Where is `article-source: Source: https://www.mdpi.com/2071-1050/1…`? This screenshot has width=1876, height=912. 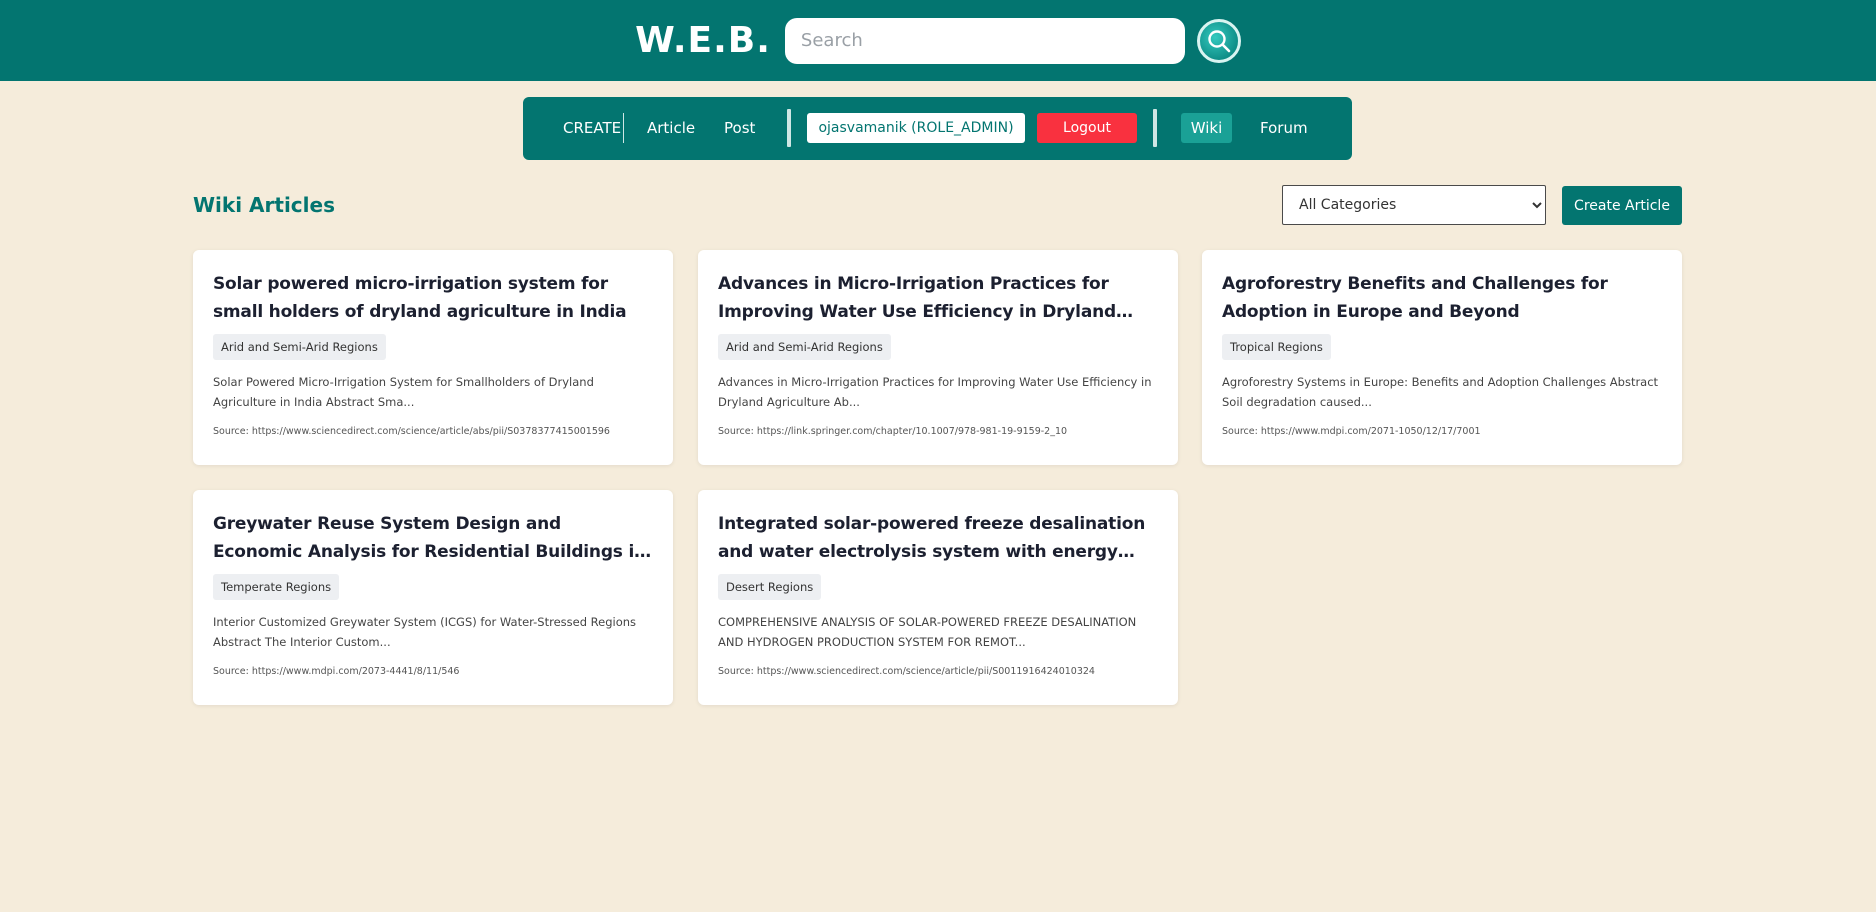 article-source: Source: https://www.mdpi.com/2071-1050/1… is located at coordinates (1351, 431).